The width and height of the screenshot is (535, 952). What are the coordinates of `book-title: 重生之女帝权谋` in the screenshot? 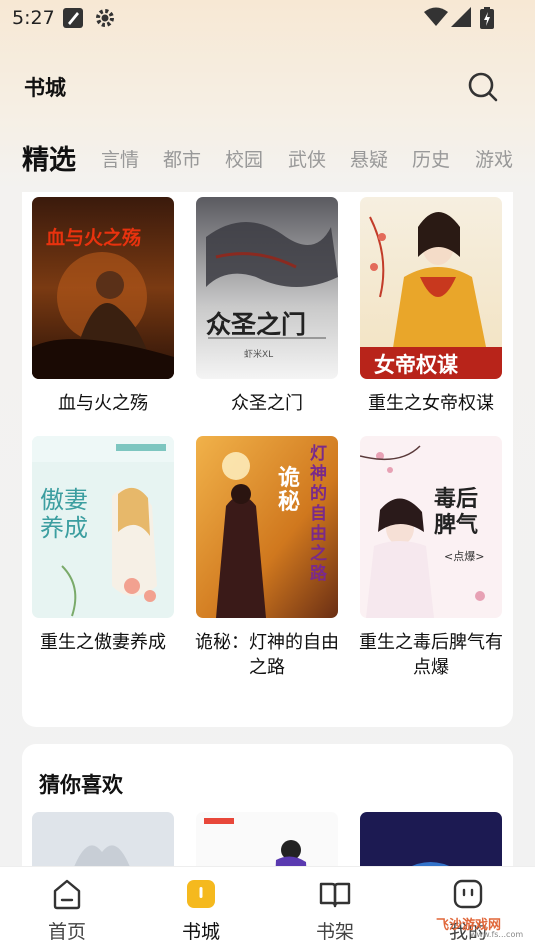 It's located at (431, 403).